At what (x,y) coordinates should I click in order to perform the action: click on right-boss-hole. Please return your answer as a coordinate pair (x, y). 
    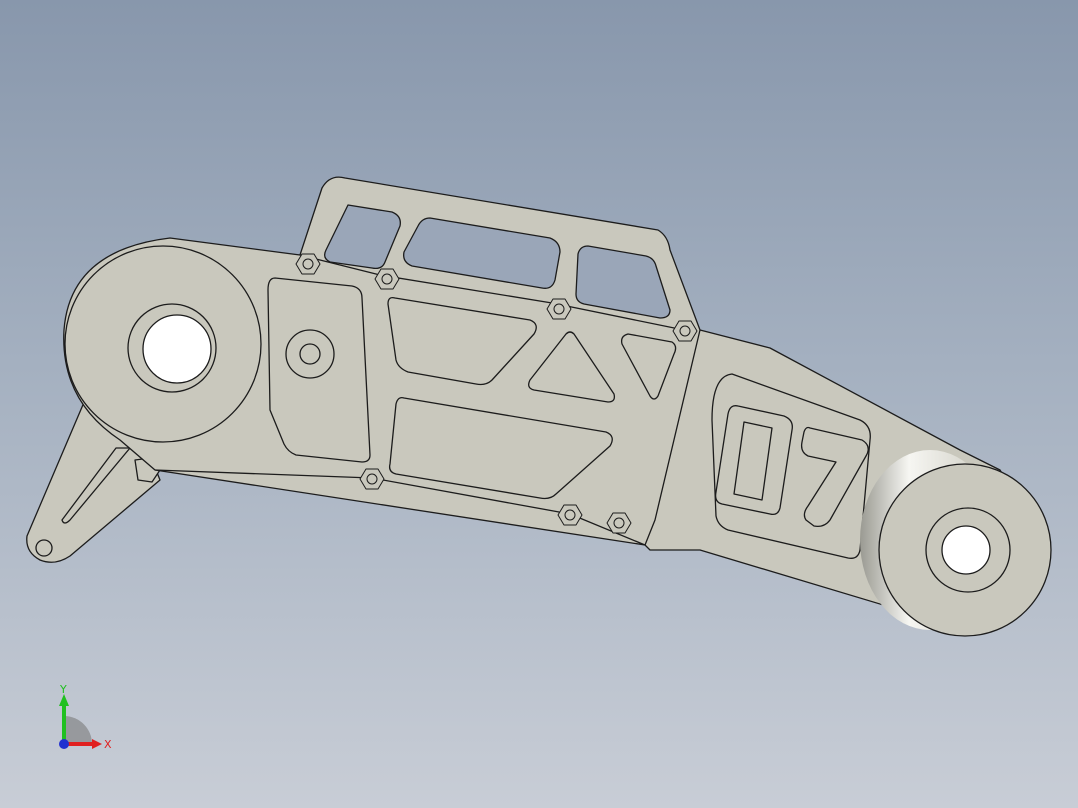
    Looking at the image, I should click on (966, 550).